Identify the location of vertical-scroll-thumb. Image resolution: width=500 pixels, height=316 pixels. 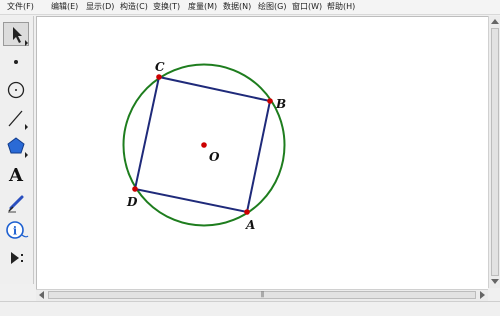
(495, 152).